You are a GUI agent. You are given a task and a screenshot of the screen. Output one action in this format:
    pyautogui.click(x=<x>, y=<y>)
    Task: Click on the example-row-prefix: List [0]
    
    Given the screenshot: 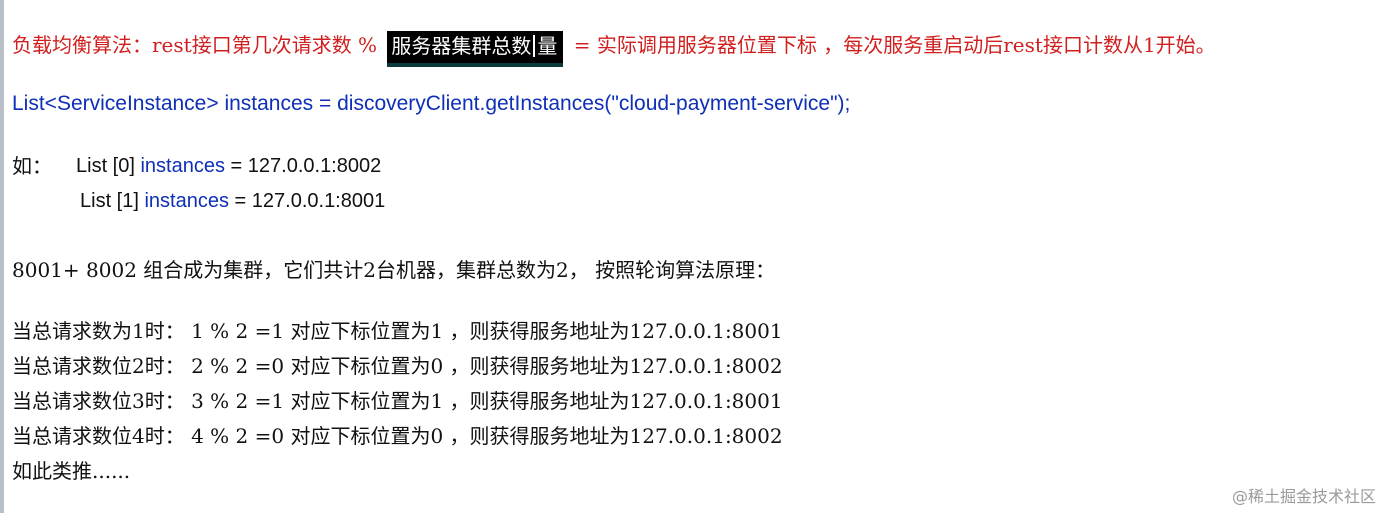 What is the action you would take?
    pyautogui.click(x=108, y=166)
    